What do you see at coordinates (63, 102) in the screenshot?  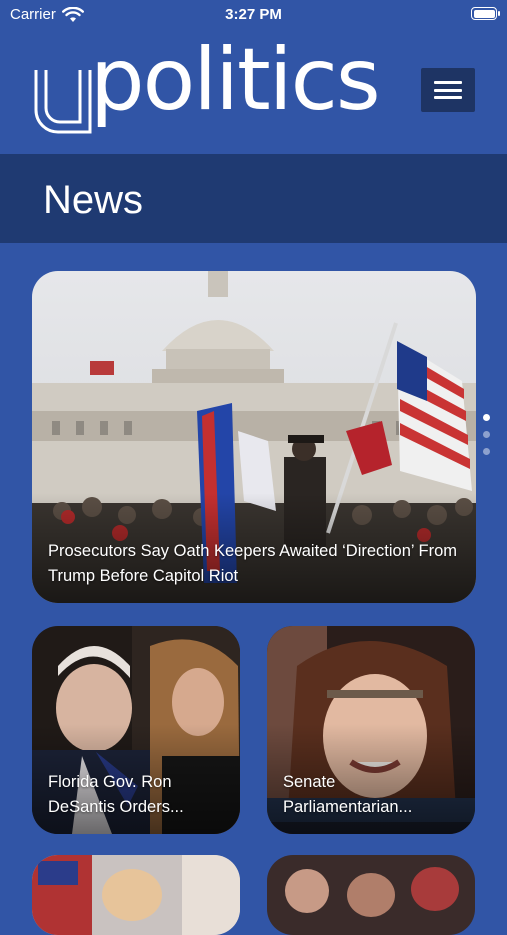 I see `logo-u-mark` at bounding box center [63, 102].